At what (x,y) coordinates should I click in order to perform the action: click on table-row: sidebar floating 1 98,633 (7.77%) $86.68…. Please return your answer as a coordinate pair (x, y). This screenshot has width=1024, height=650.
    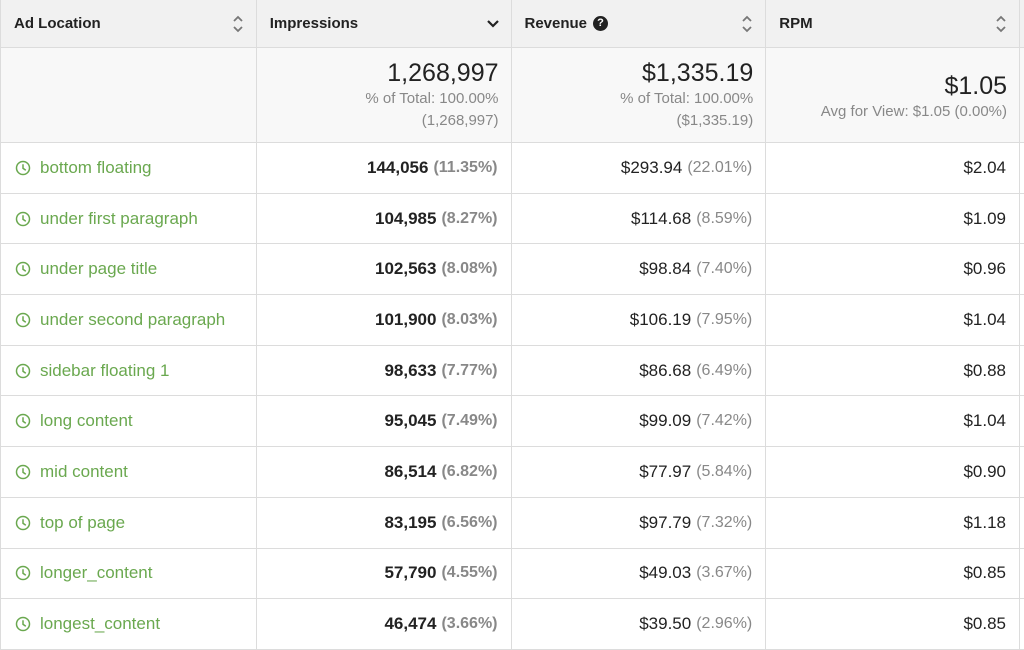
    Looking at the image, I should click on (512, 371).